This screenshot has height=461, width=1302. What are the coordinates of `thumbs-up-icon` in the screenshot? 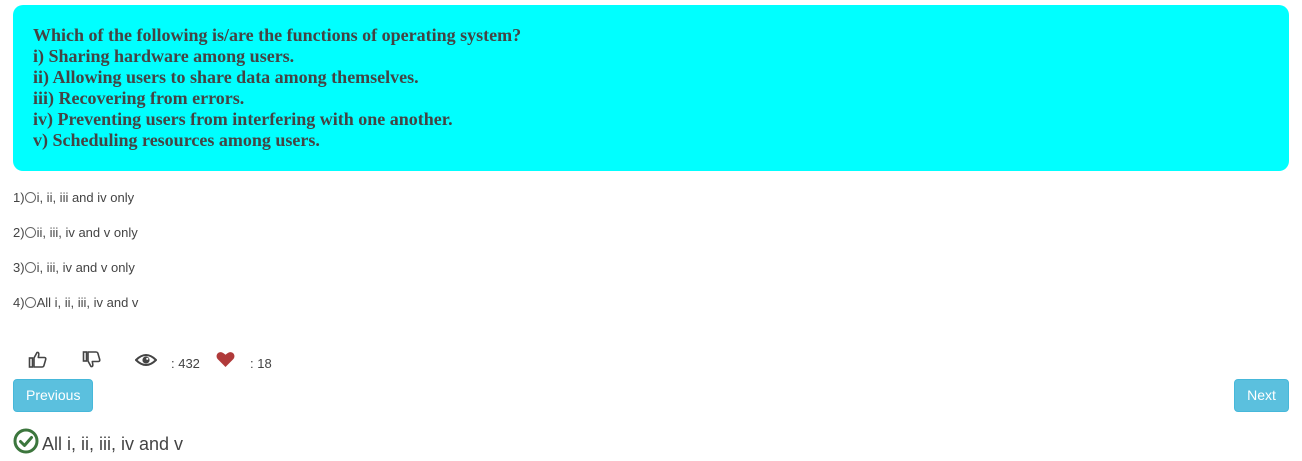 It's located at (38, 362).